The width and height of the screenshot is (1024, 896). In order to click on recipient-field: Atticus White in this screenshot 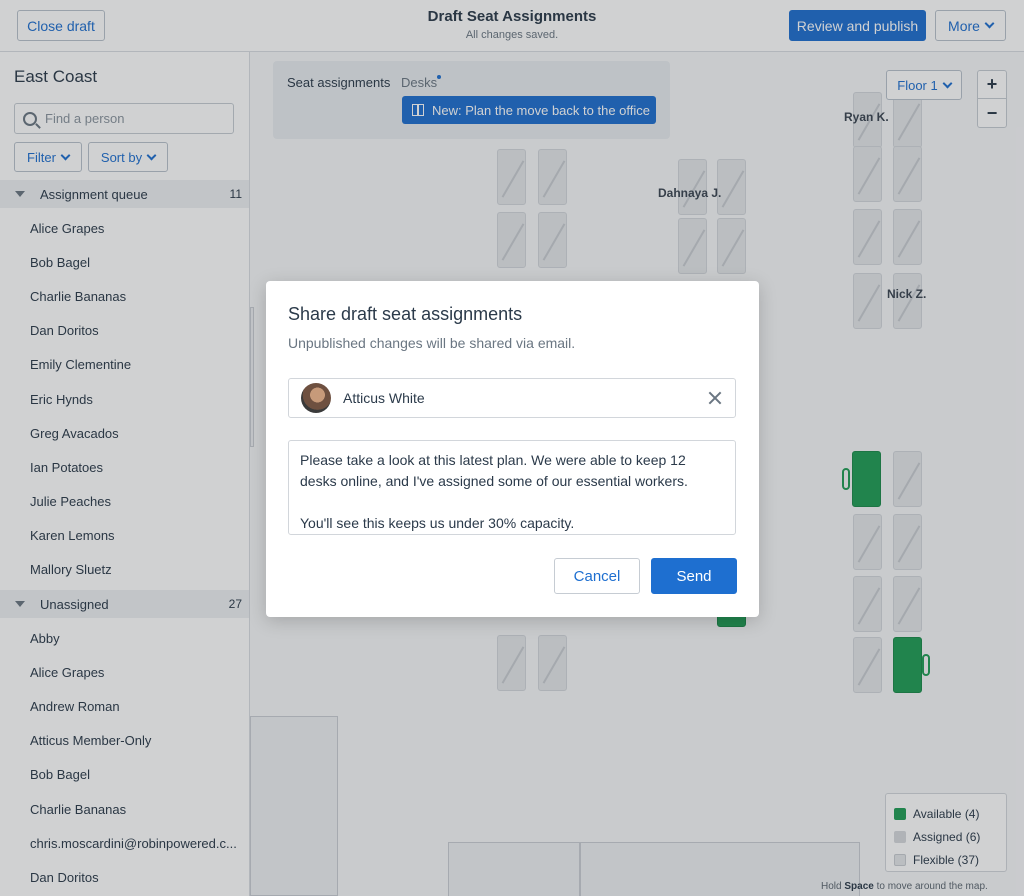, I will do `click(512, 398)`.